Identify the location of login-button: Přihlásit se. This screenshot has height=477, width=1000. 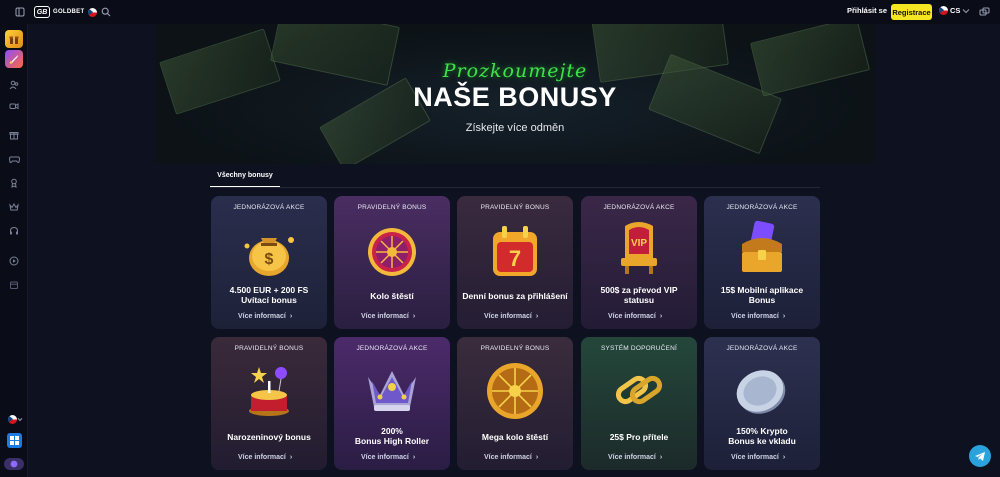
(867, 10).